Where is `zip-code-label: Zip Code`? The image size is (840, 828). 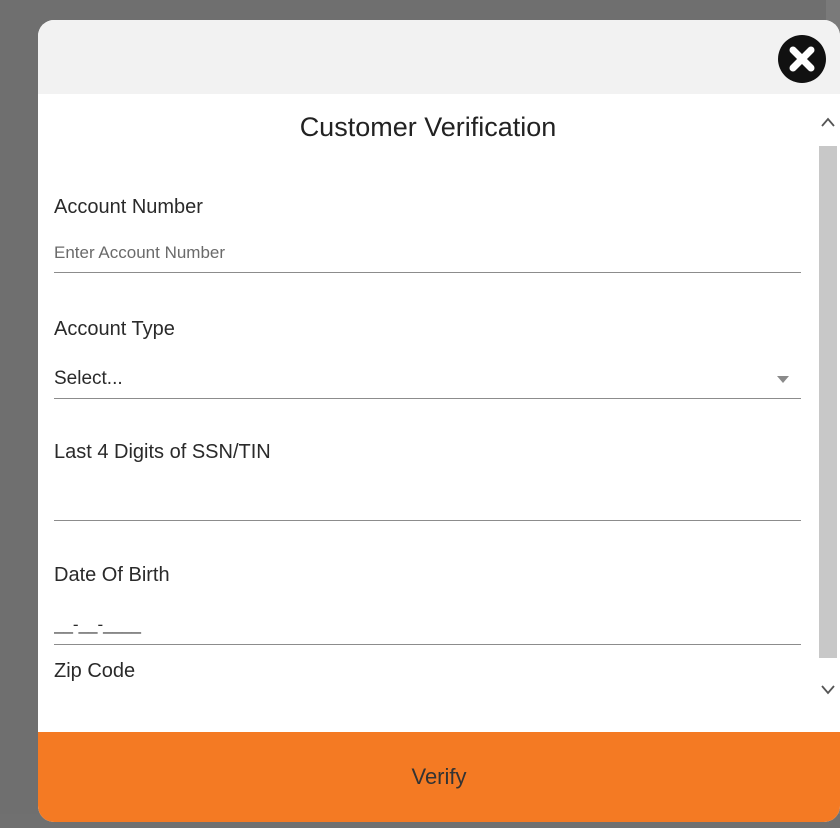
zip-code-label: Zip Code is located at coordinates (95, 671).